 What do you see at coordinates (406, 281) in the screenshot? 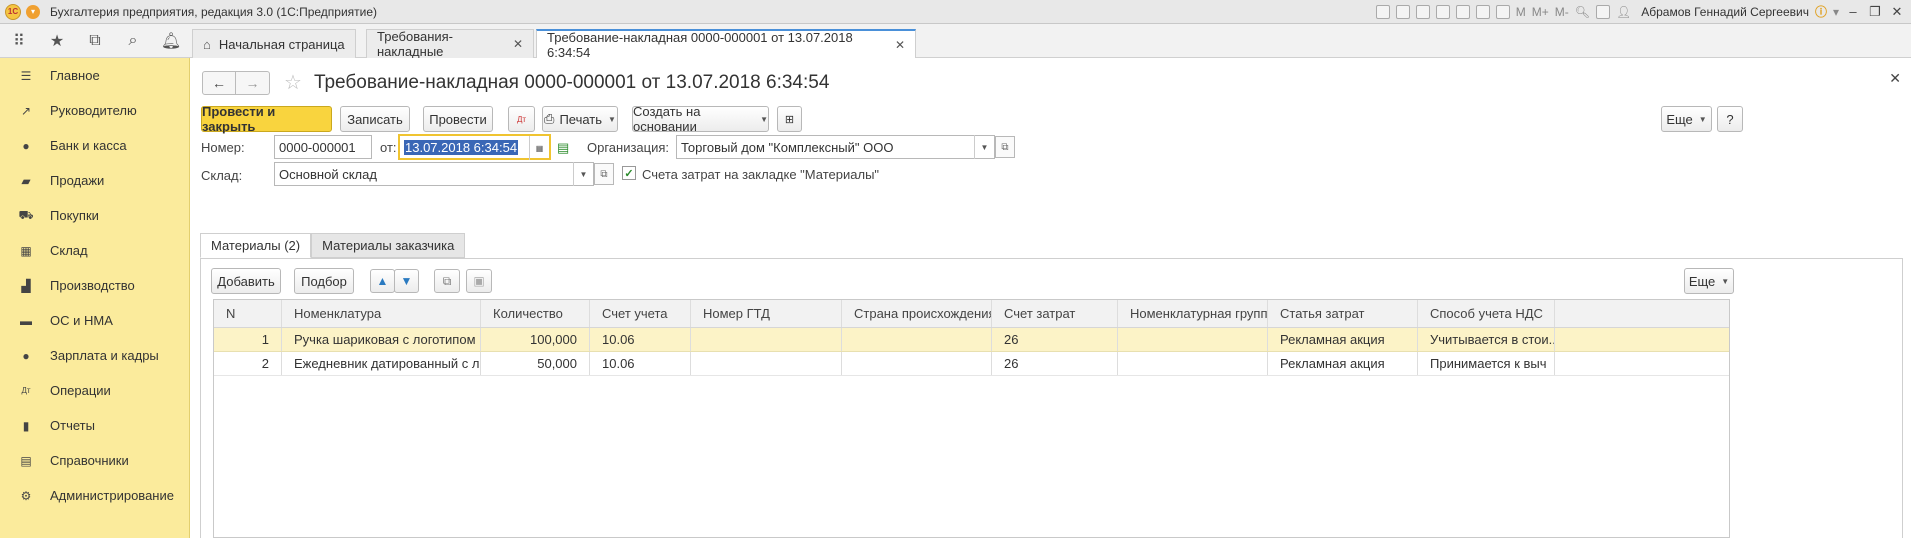
I see `move-down-icon: ▼` at bounding box center [406, 281].